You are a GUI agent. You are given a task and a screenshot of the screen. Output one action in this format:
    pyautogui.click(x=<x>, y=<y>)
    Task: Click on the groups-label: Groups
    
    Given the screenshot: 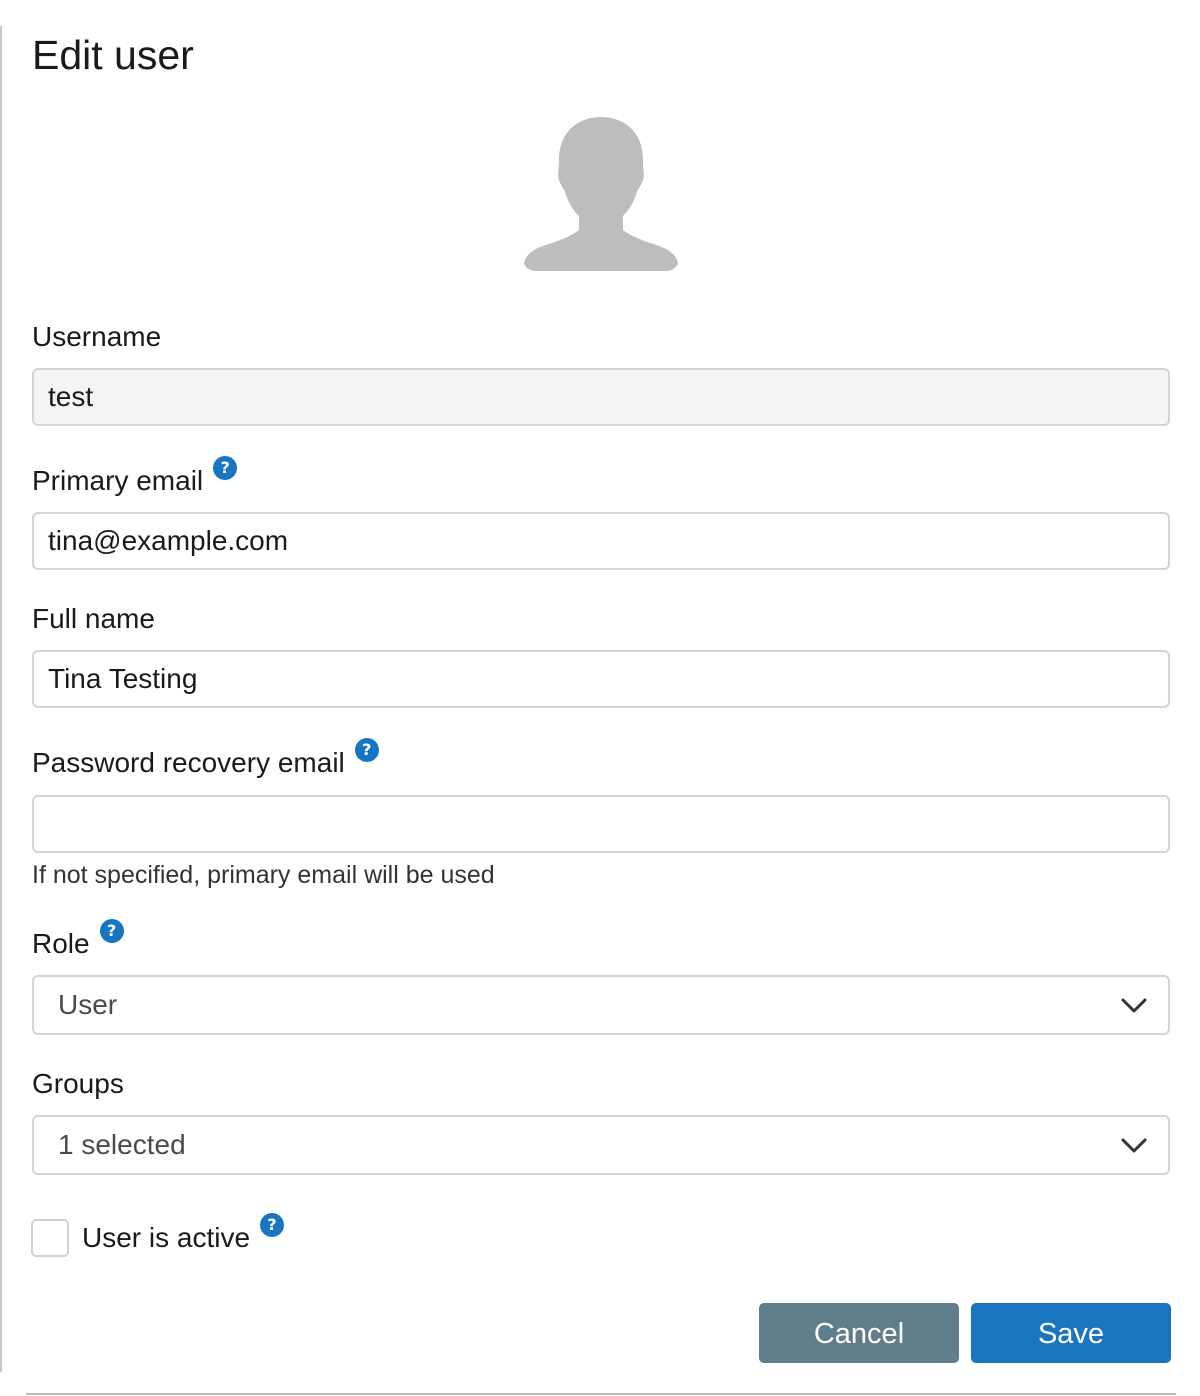 What is the action you would take?
    pyautogui.click(x=78, y=1084)
    